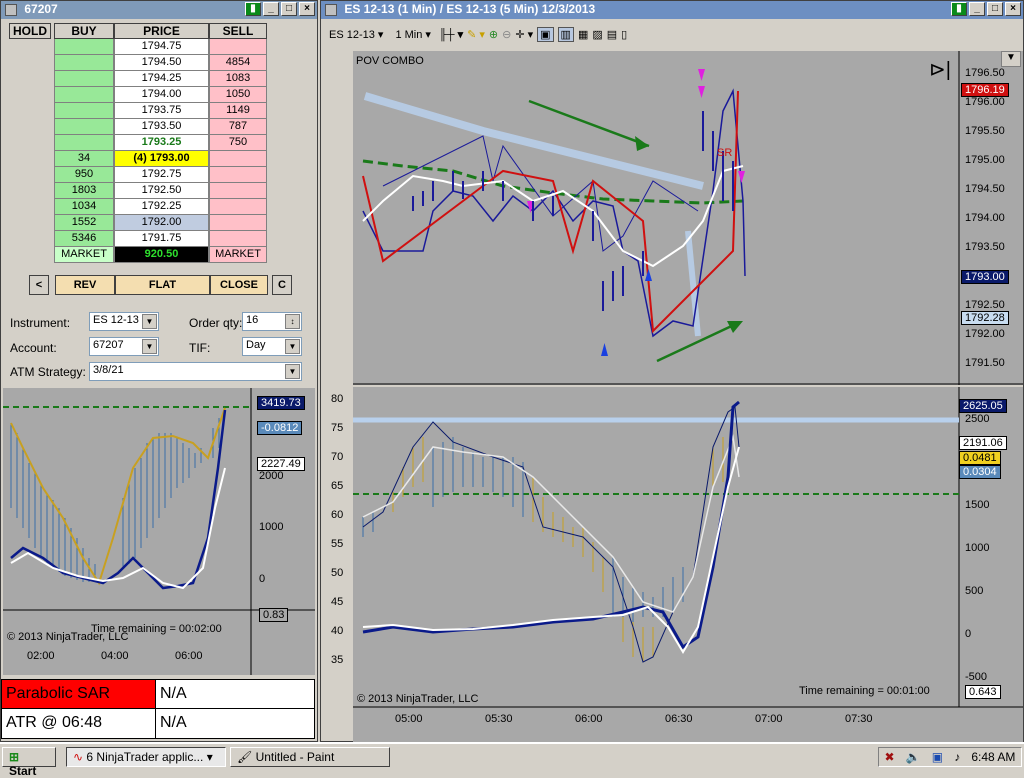  Describe the element at coordinates (30, 31) in the screenshot. I see `hold-button: HOLD` at that location.